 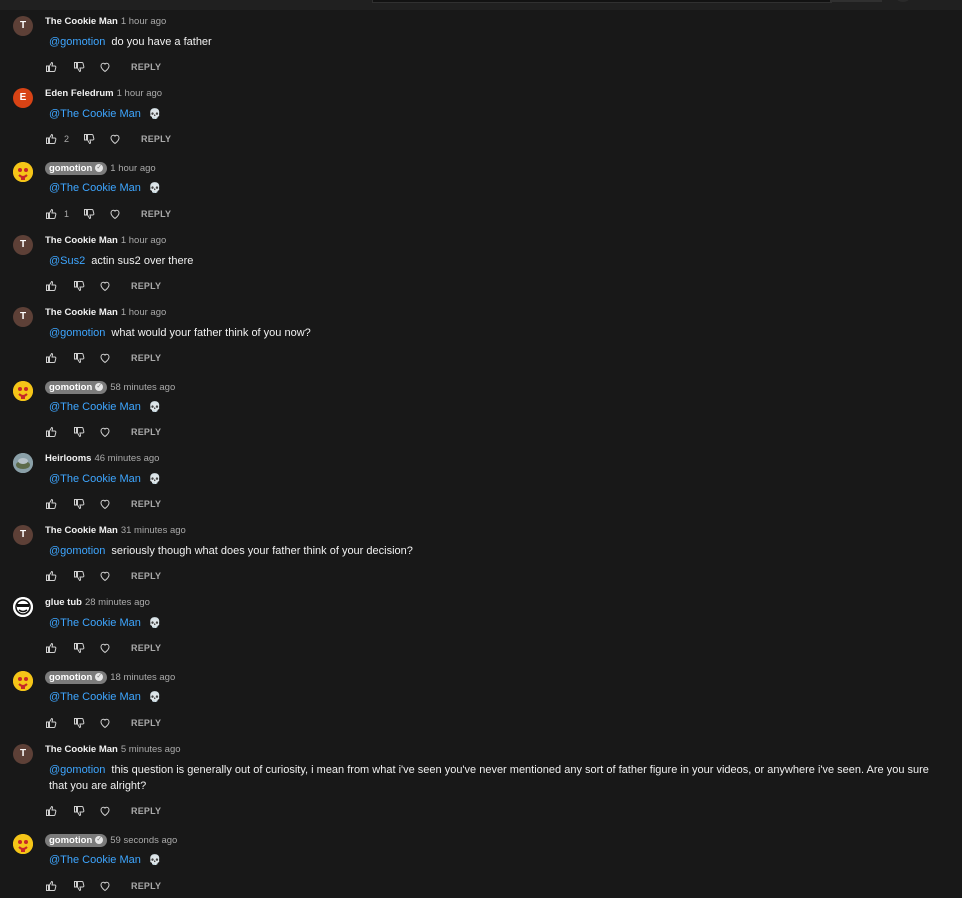 I want to click on author-name: Heirlooms, so click(x=68, y=458).